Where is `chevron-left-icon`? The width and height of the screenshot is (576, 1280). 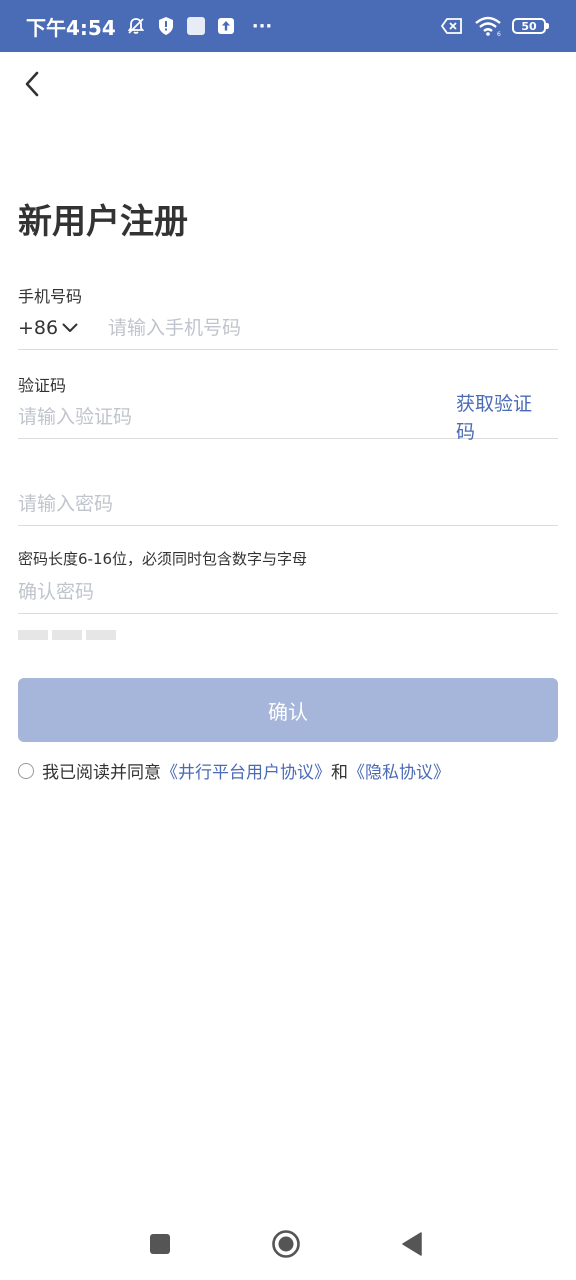 chevron-left-icon is located at coordinates (32, 84).